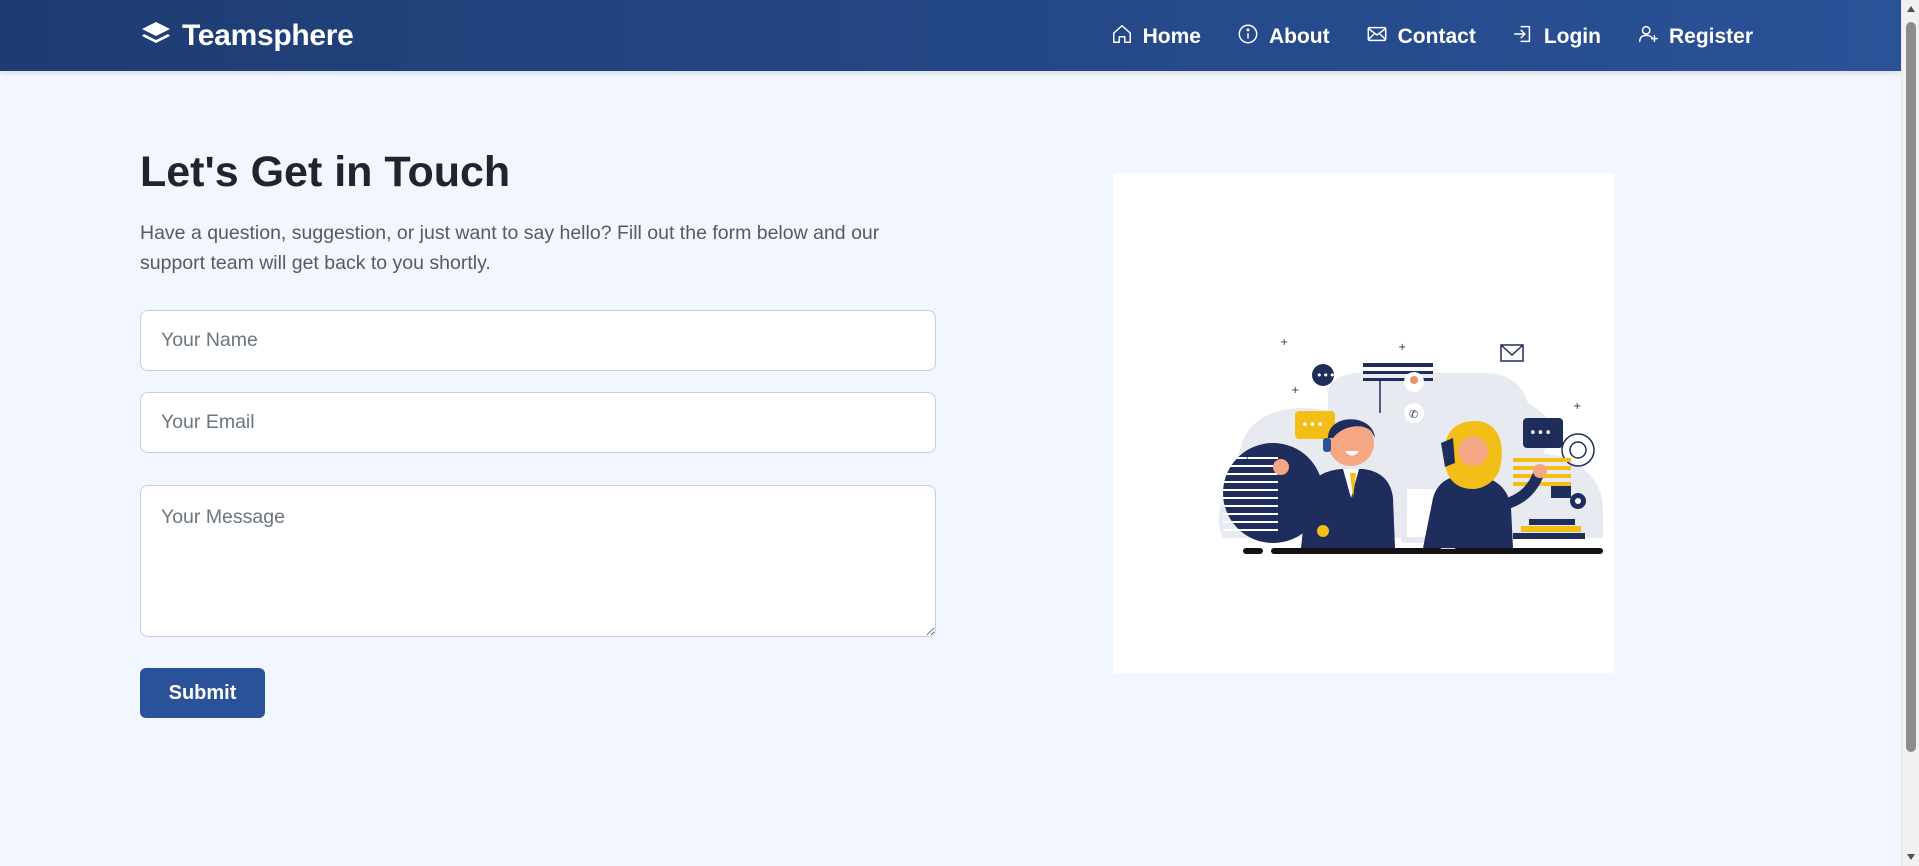  Describe the element at coordinates (1910, 857) in the screenshot. I see `scroll-down-arrow-icon` at that location.